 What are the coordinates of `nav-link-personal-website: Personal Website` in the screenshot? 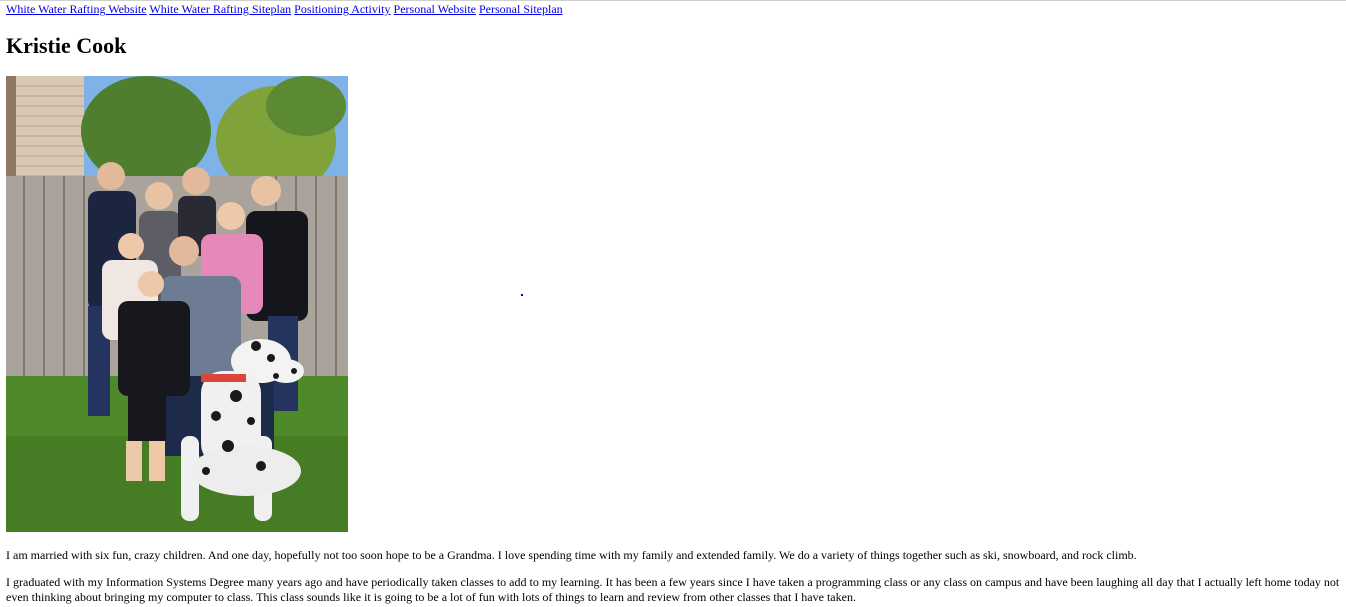 It's located at (435, 9).